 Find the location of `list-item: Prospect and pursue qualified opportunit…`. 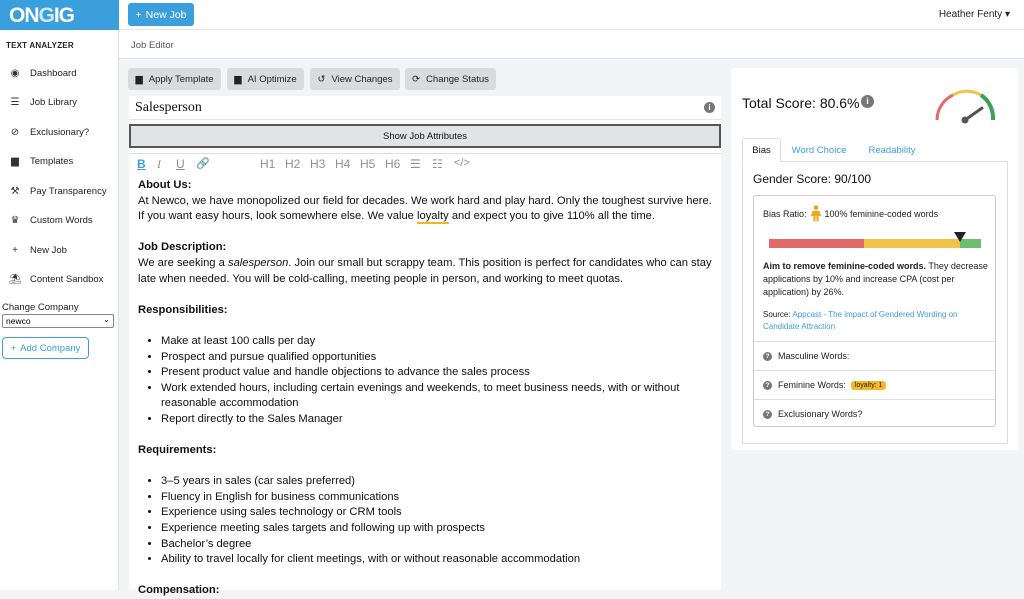

list-item: Prospect and pursue qualified opportunit… is located at coordinates (437, 358).